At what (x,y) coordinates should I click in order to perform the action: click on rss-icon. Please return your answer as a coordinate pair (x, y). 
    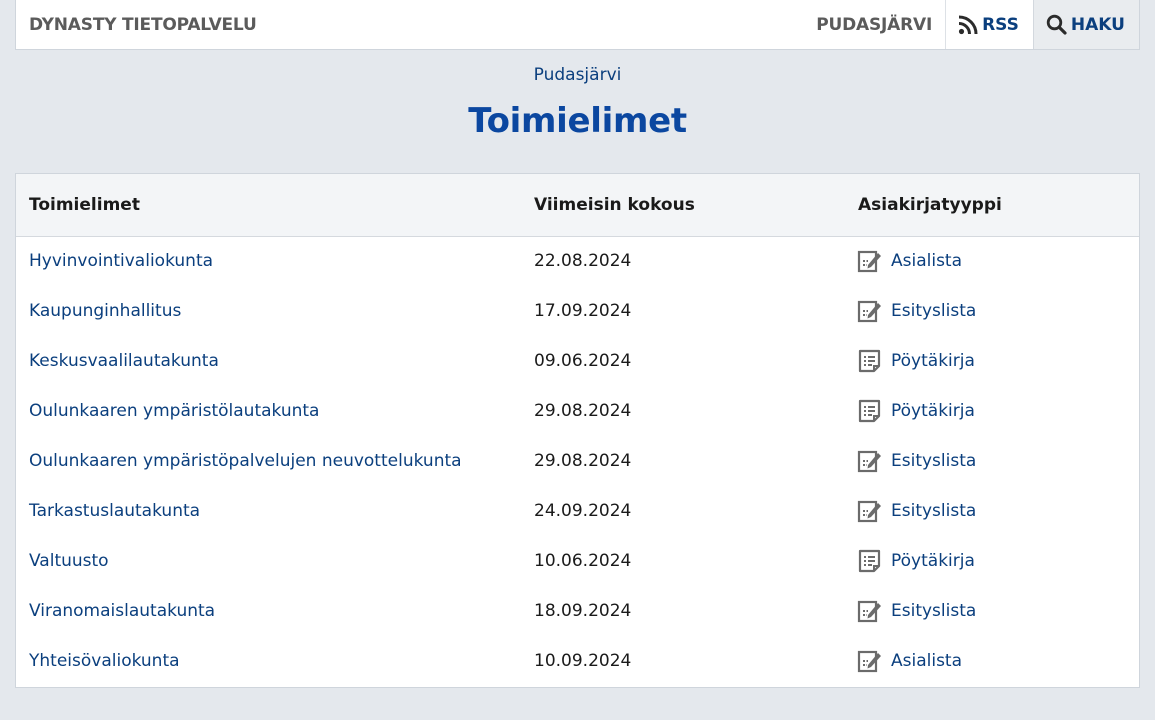
    Looking at the image, I should click on (968, 24).